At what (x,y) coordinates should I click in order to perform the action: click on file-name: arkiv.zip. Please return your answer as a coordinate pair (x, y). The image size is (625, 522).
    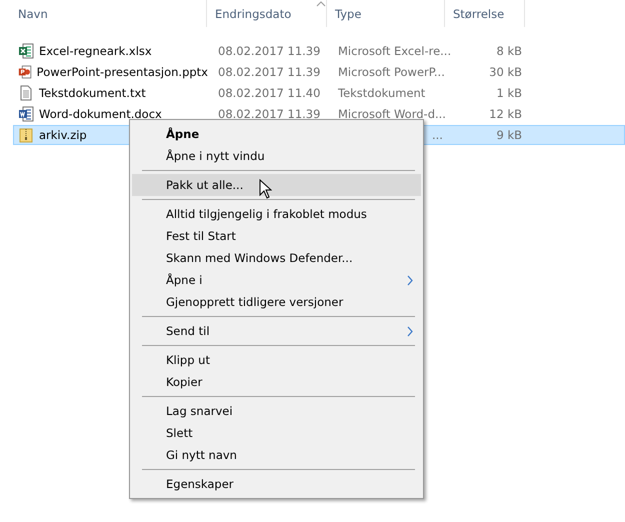
    Looking at the image, I should click on (63, 135).